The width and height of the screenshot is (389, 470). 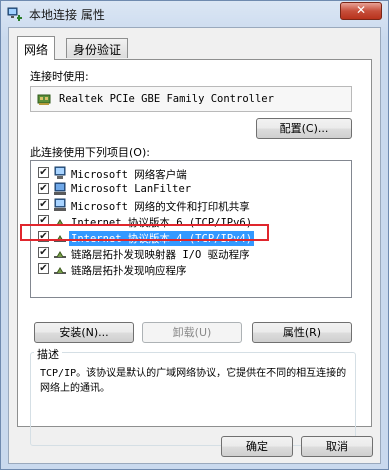 I want to click on checkbox-lltd-responder: ✔, so click(x=43, y=268).